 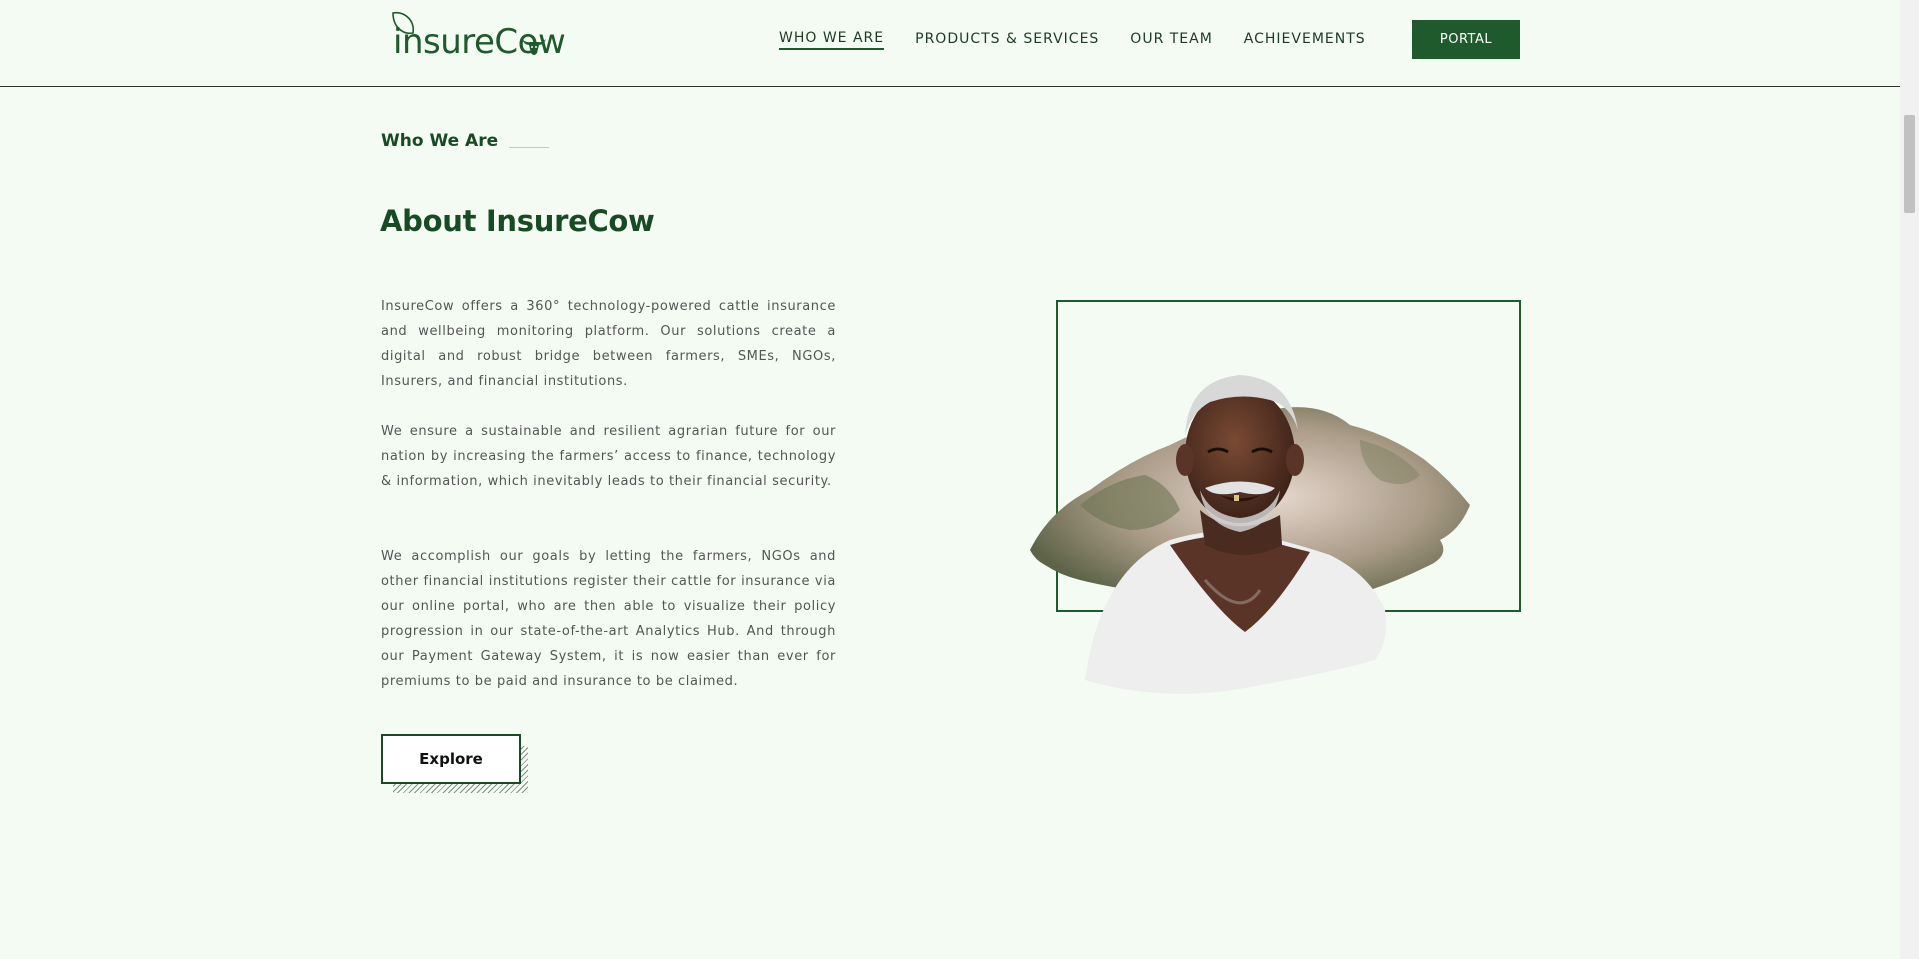 What do you see at coordinates (1250, 534) in the screenshot?
I see `farmer-portrait-image` at bounding box center [1250, 534].